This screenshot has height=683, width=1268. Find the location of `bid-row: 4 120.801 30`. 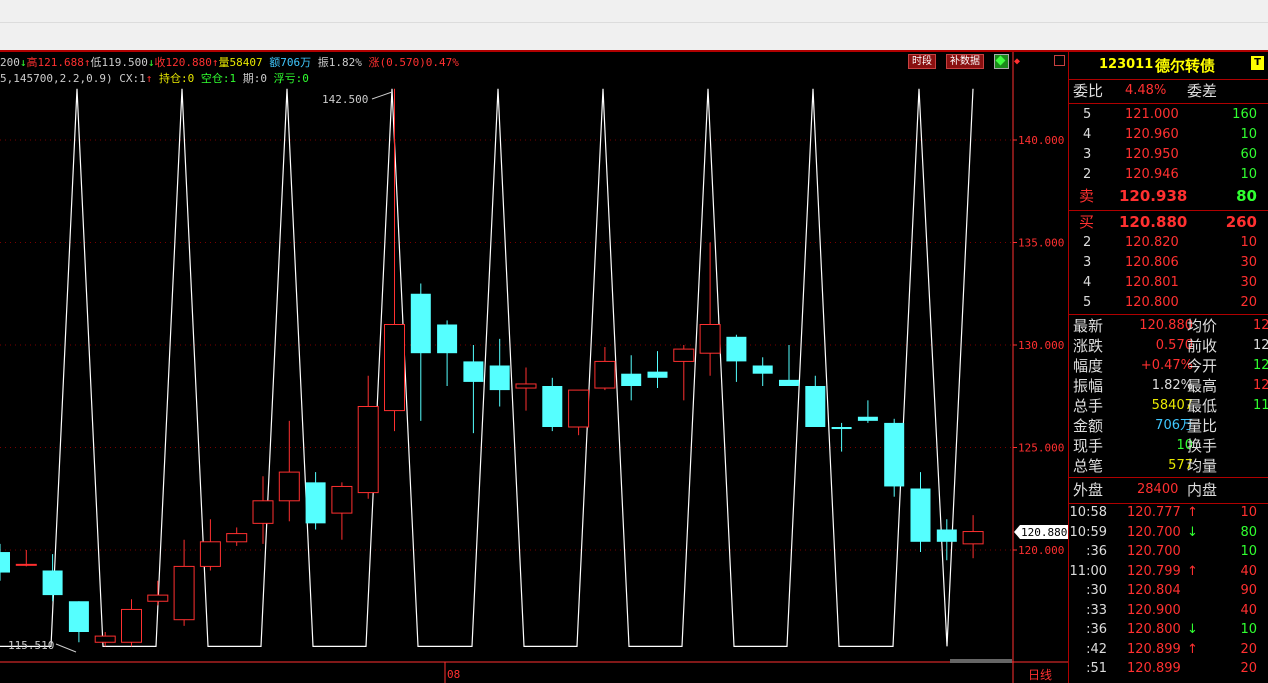

bid-row: 4 120.801 30 is located at coordinates (1168, 283).